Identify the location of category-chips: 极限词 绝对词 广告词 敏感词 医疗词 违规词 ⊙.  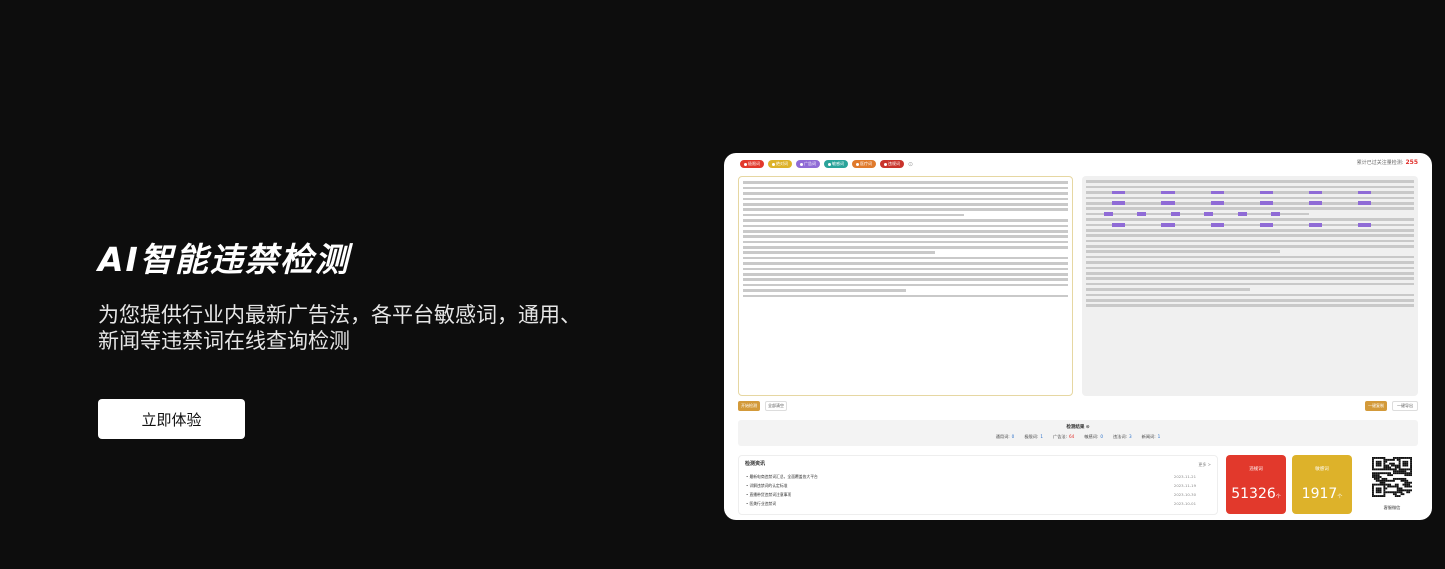
(826, 164).